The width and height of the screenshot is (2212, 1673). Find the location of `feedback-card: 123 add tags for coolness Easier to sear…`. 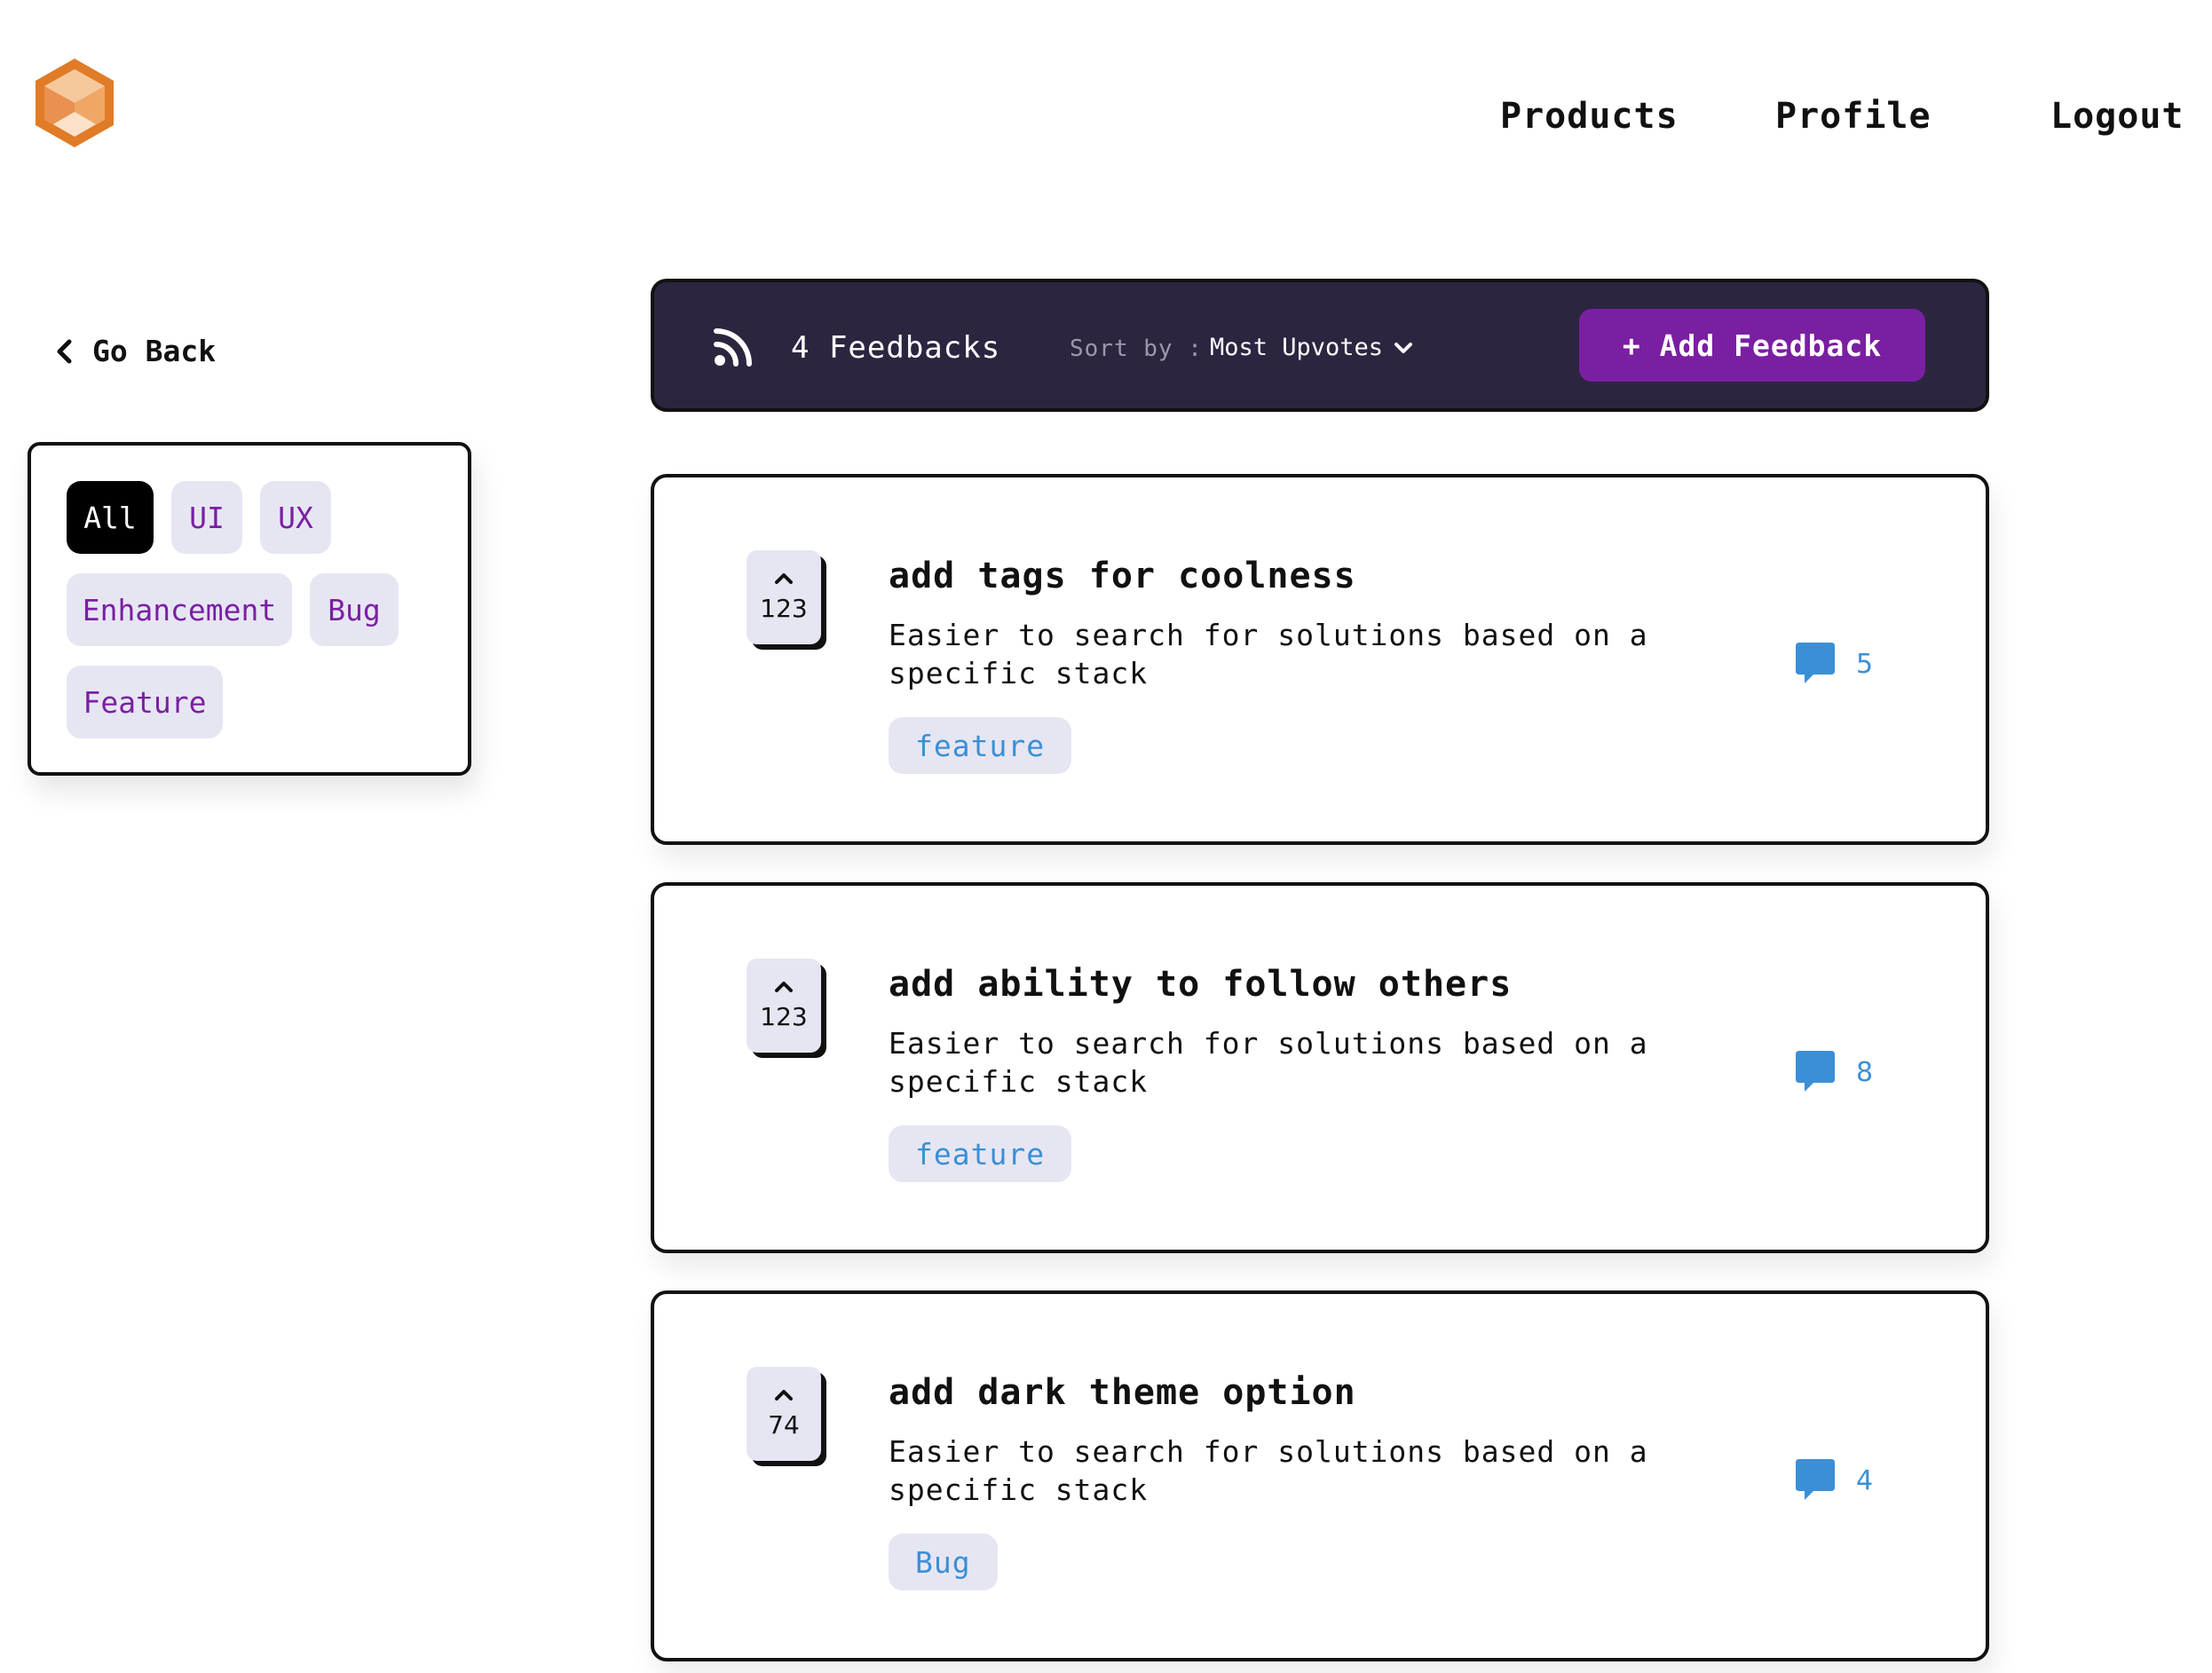

feedback-card: 123 add tags for coolness Easier to sear… is located at coordinates (1320, 659).